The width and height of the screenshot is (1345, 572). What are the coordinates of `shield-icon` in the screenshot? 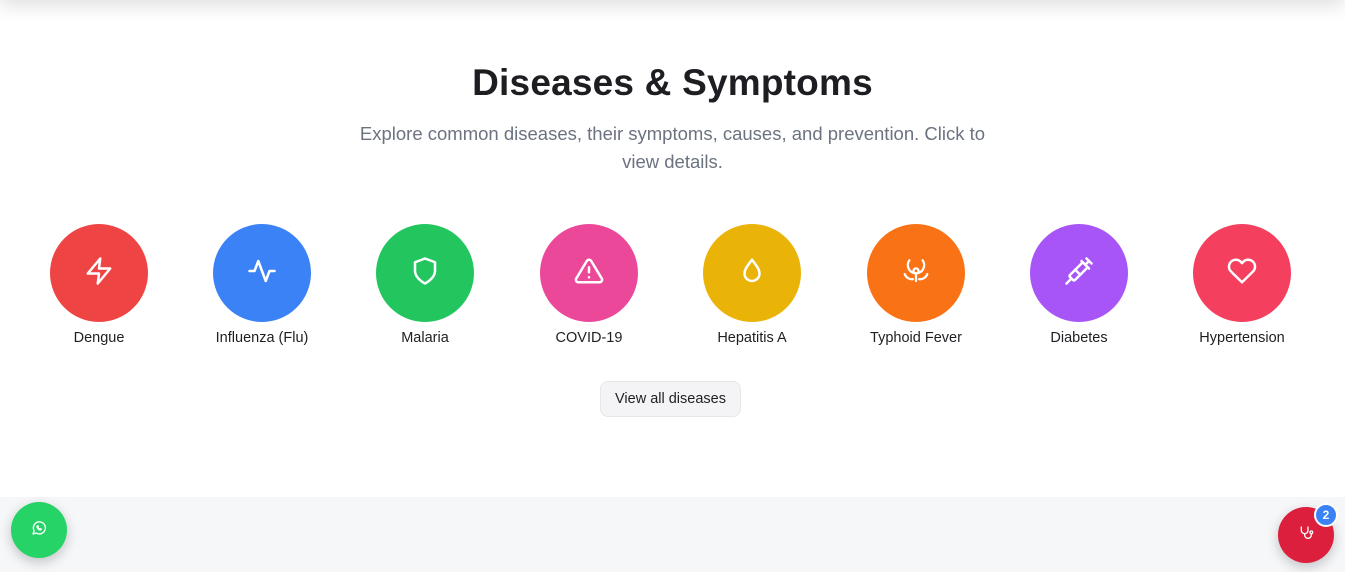 It's located at (425, 273).